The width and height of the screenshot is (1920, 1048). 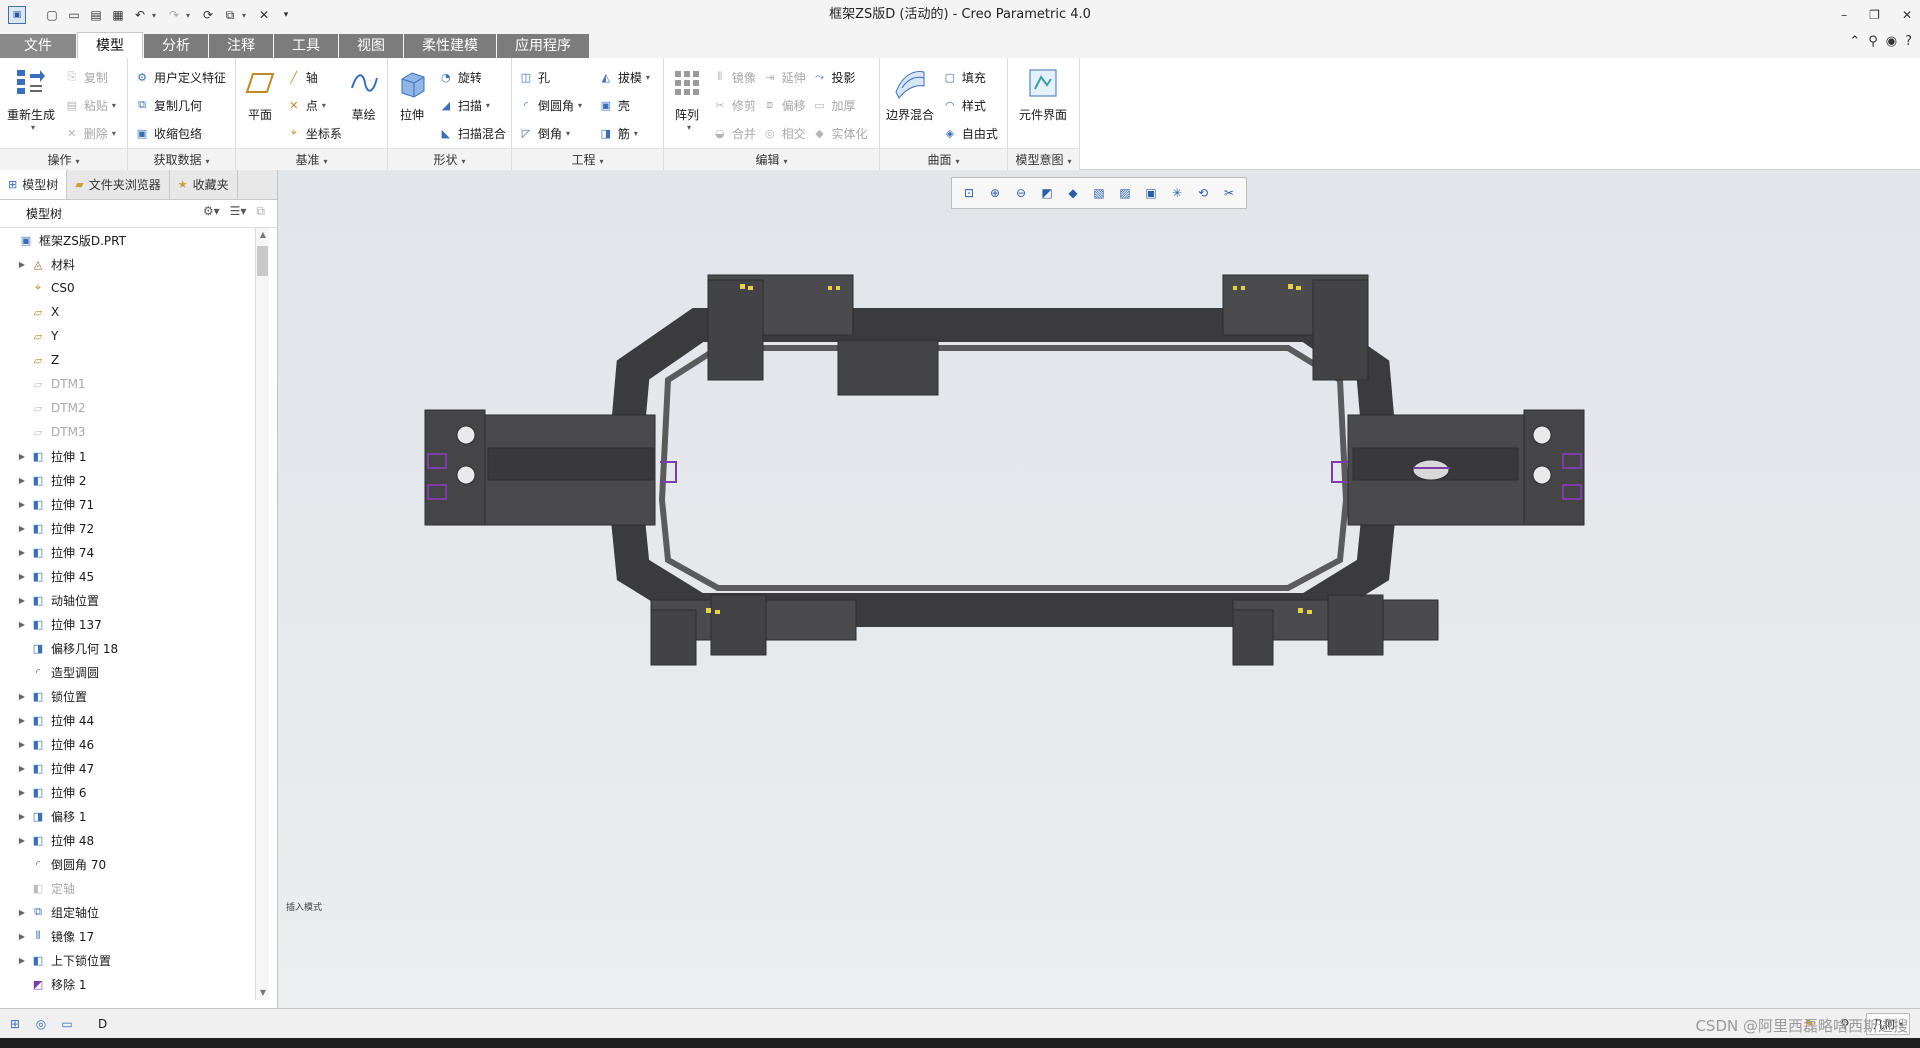 I want to click on tree-item: ◧ 定轴, so click(x=127, y=888).